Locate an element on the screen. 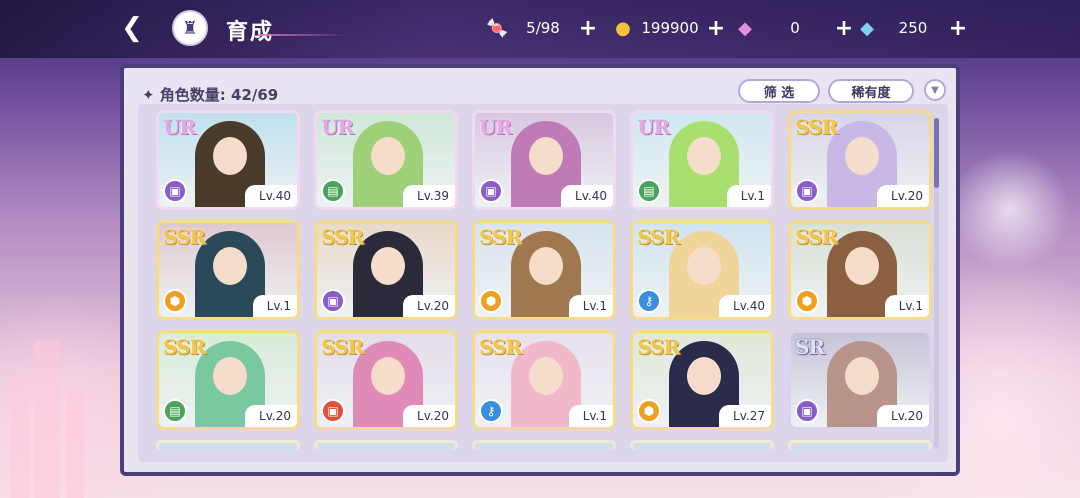 The image size is (1080, 498). gold-count: 199900 is located at coordinates (670, 28).